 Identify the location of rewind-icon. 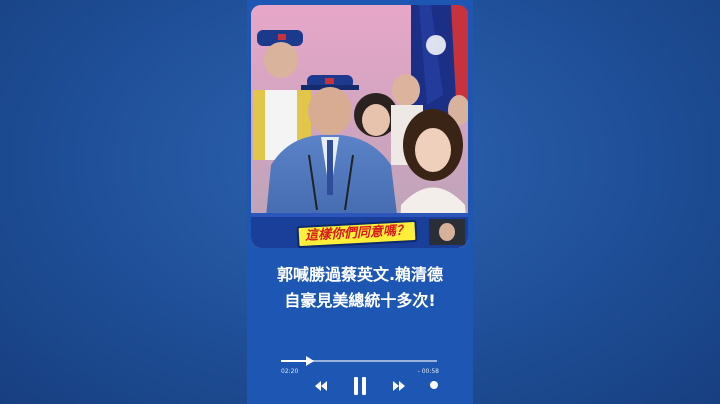
(321, 386).